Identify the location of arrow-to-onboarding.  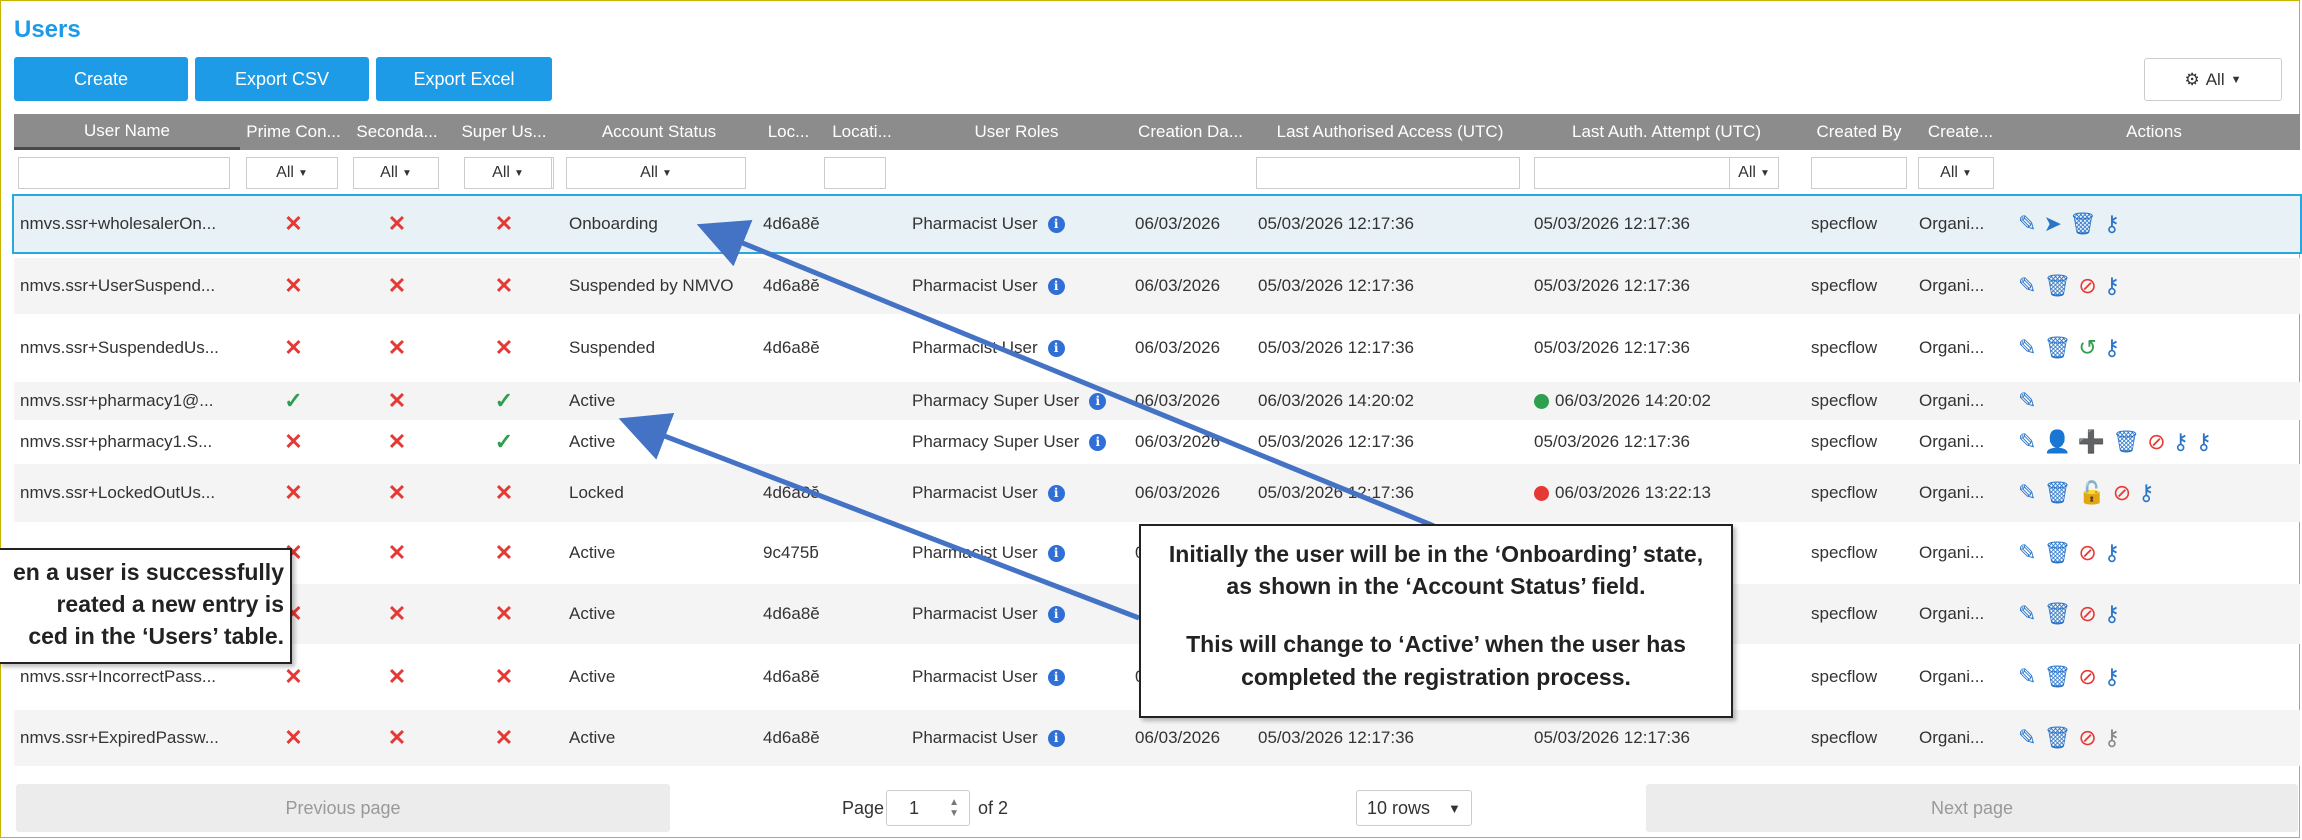
(1065, 374).